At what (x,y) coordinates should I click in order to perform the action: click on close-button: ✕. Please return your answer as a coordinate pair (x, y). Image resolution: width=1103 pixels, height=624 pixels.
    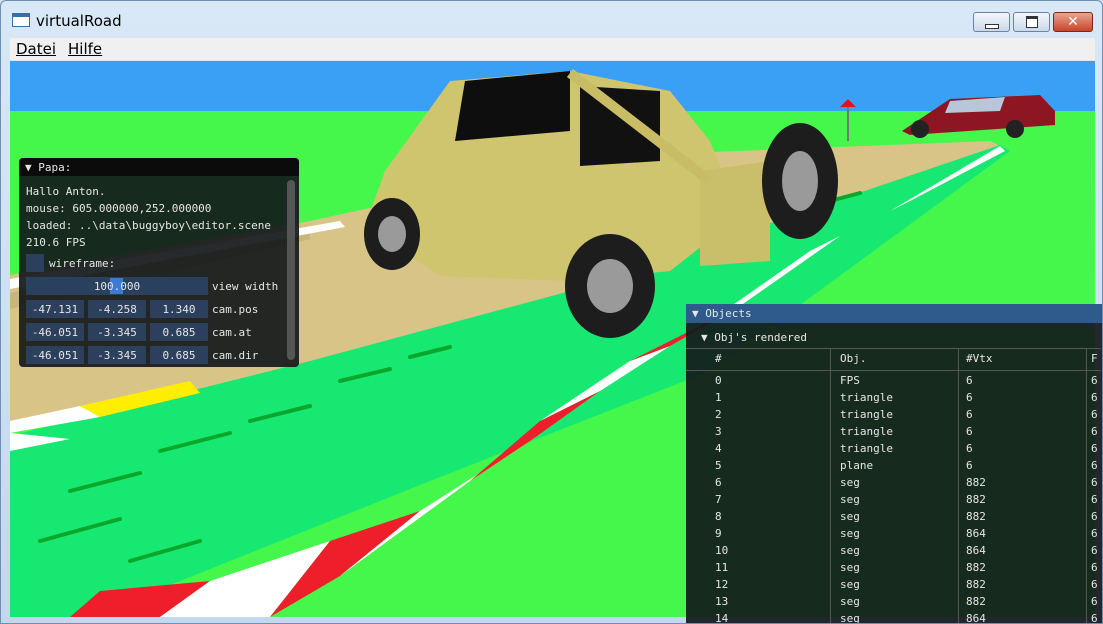
    Looking at the image, I should click on (1073, 22).